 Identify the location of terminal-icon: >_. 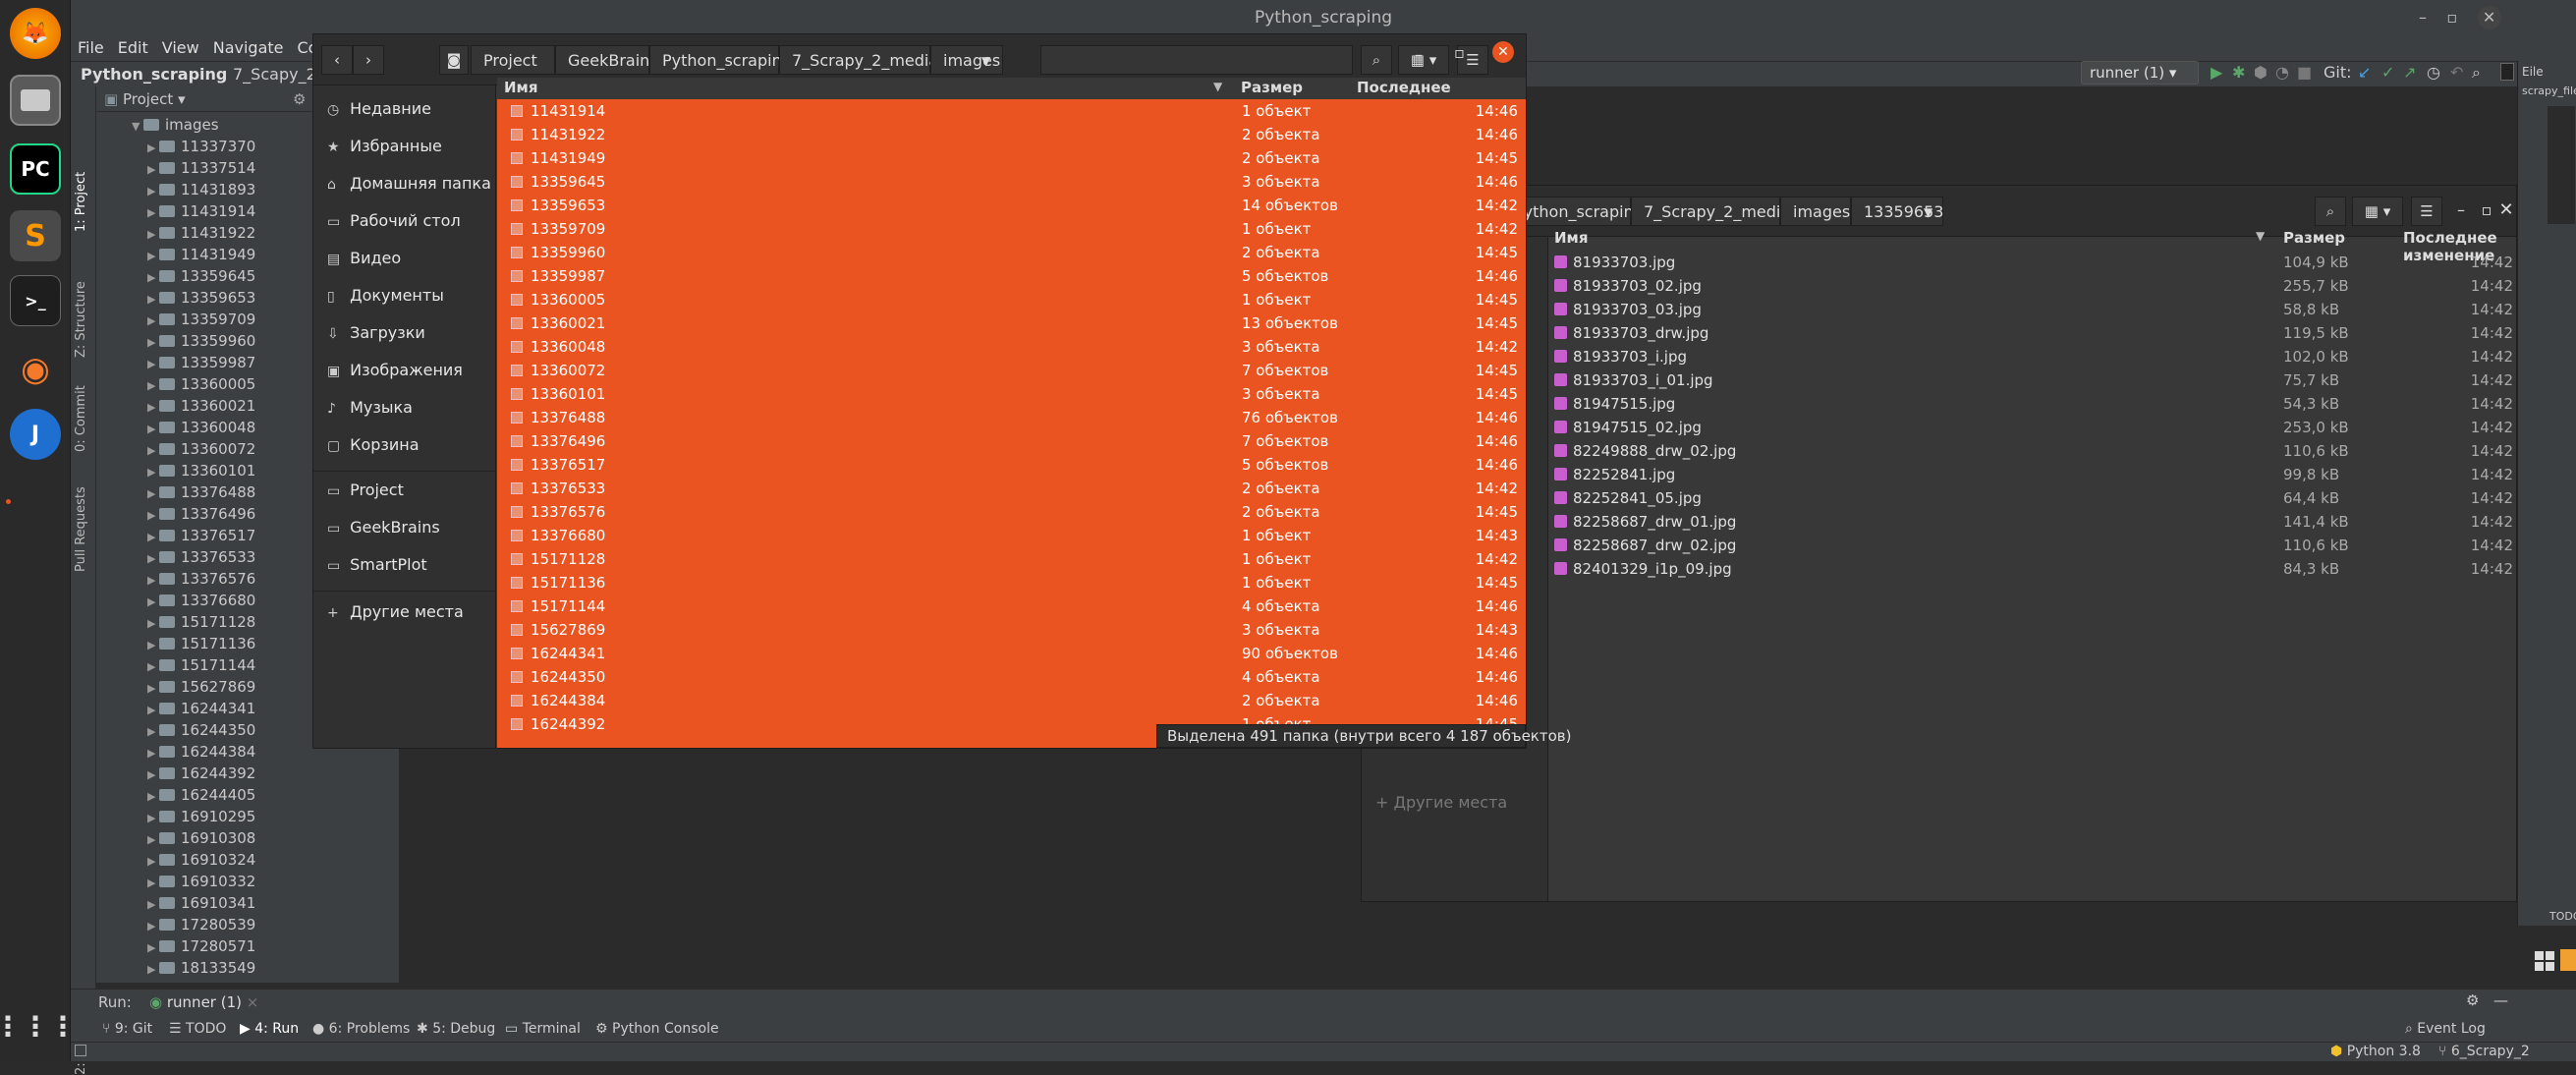
(35, 300).